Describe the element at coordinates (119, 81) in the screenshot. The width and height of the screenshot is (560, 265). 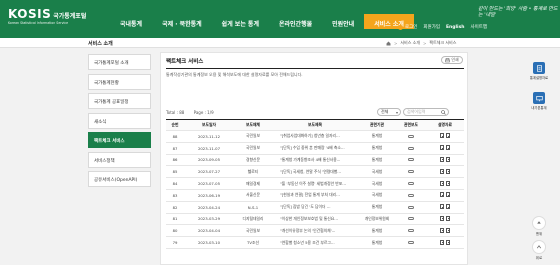
I see `left-menu-item-stats-status: 국가통계현황` at that location.